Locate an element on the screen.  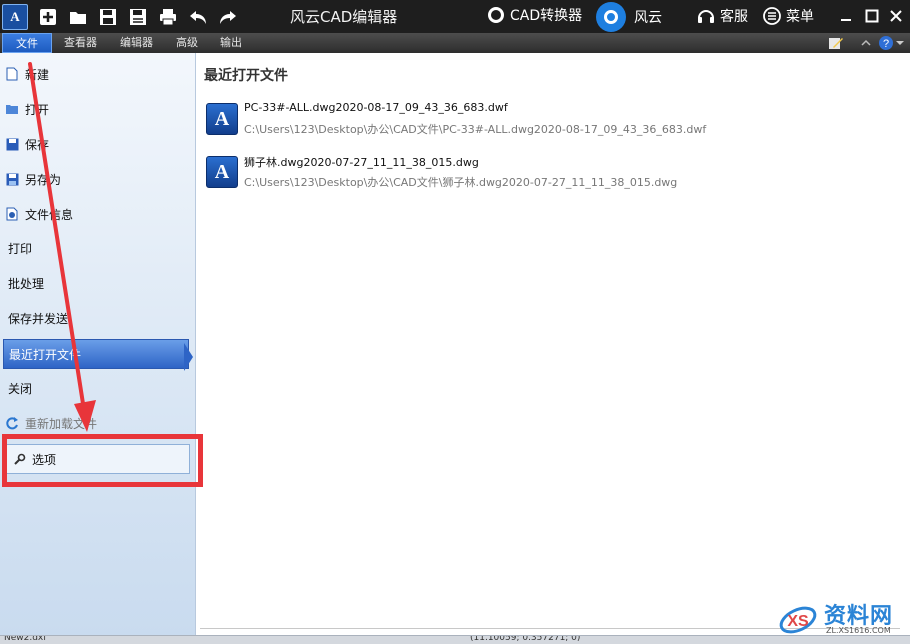
fengyun-button: 风云 is located at coordinates (629, 17).